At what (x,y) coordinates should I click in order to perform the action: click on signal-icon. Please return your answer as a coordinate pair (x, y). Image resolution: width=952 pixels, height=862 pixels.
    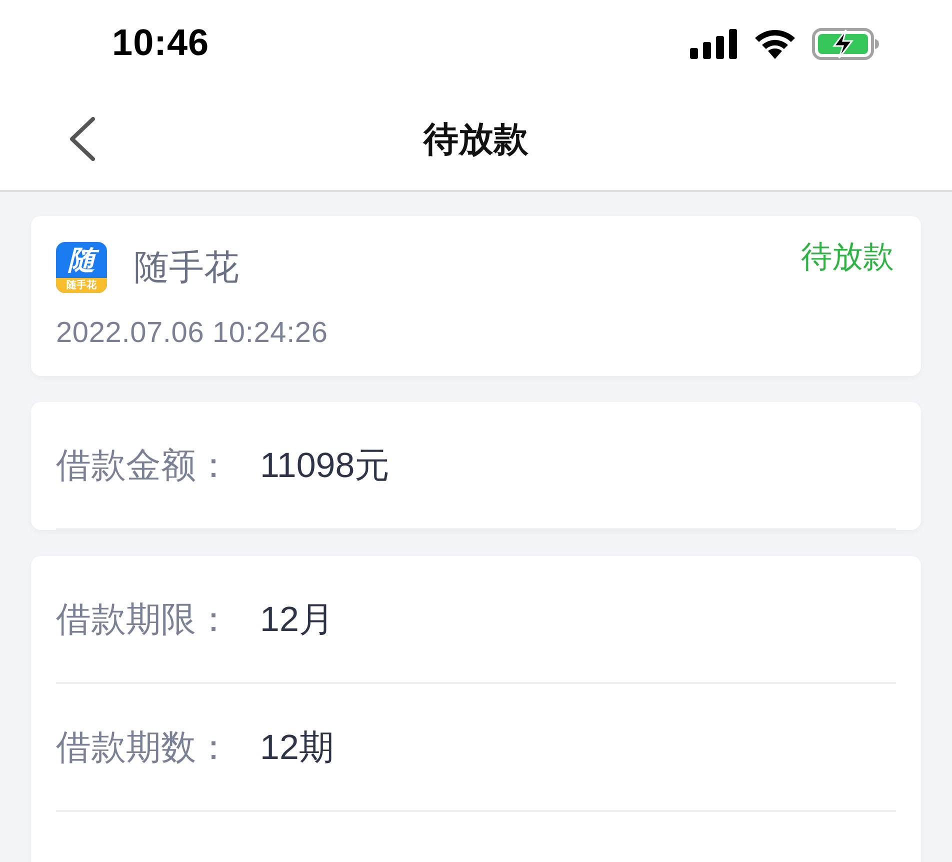
    Looking at the image, I should click on (714, 44).